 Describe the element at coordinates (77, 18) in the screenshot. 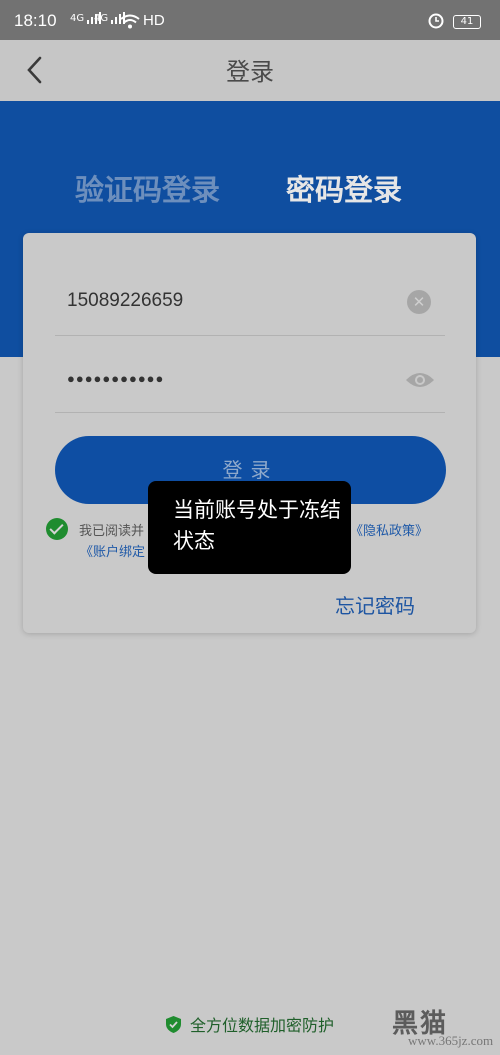

I see `signal-label: 4G` at that location.